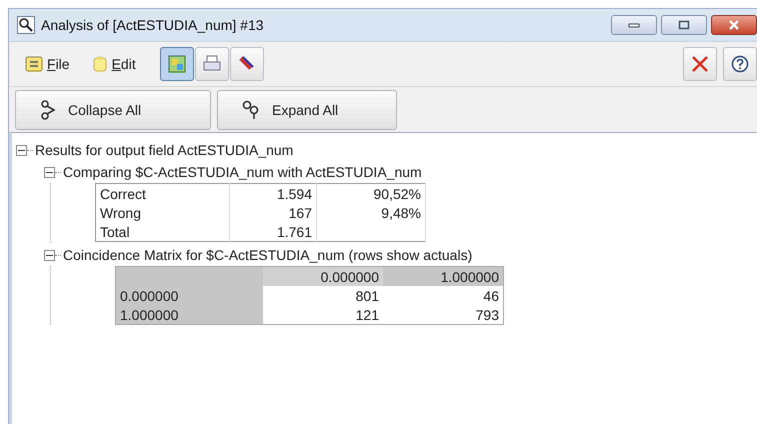  I want to click on image-icon, so click(176, 64).